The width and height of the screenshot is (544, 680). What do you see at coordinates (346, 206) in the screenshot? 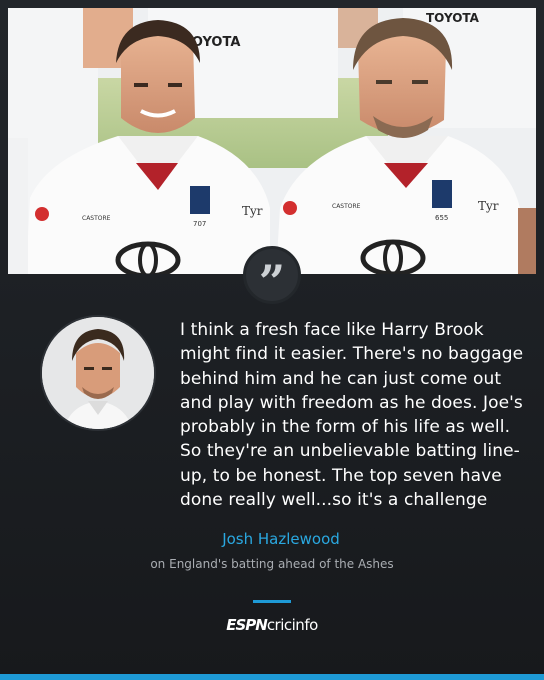
I see `kit-brand-right: CASTORE` at bounding box center [346, 206].